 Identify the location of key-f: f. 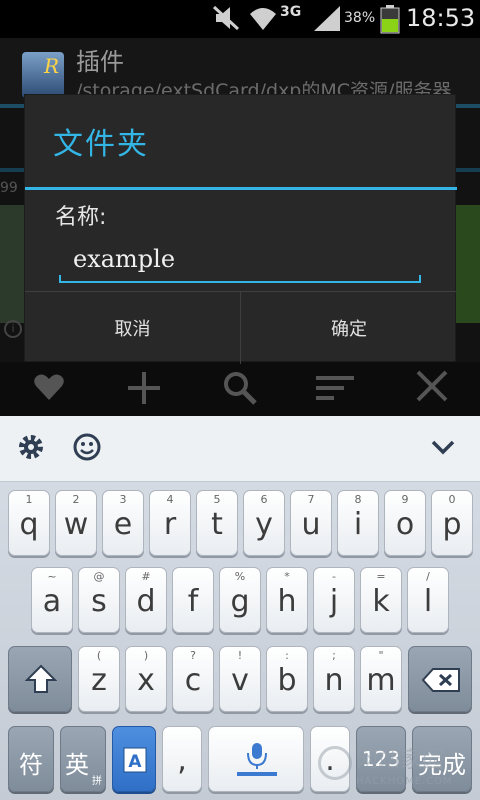
(193, 600).